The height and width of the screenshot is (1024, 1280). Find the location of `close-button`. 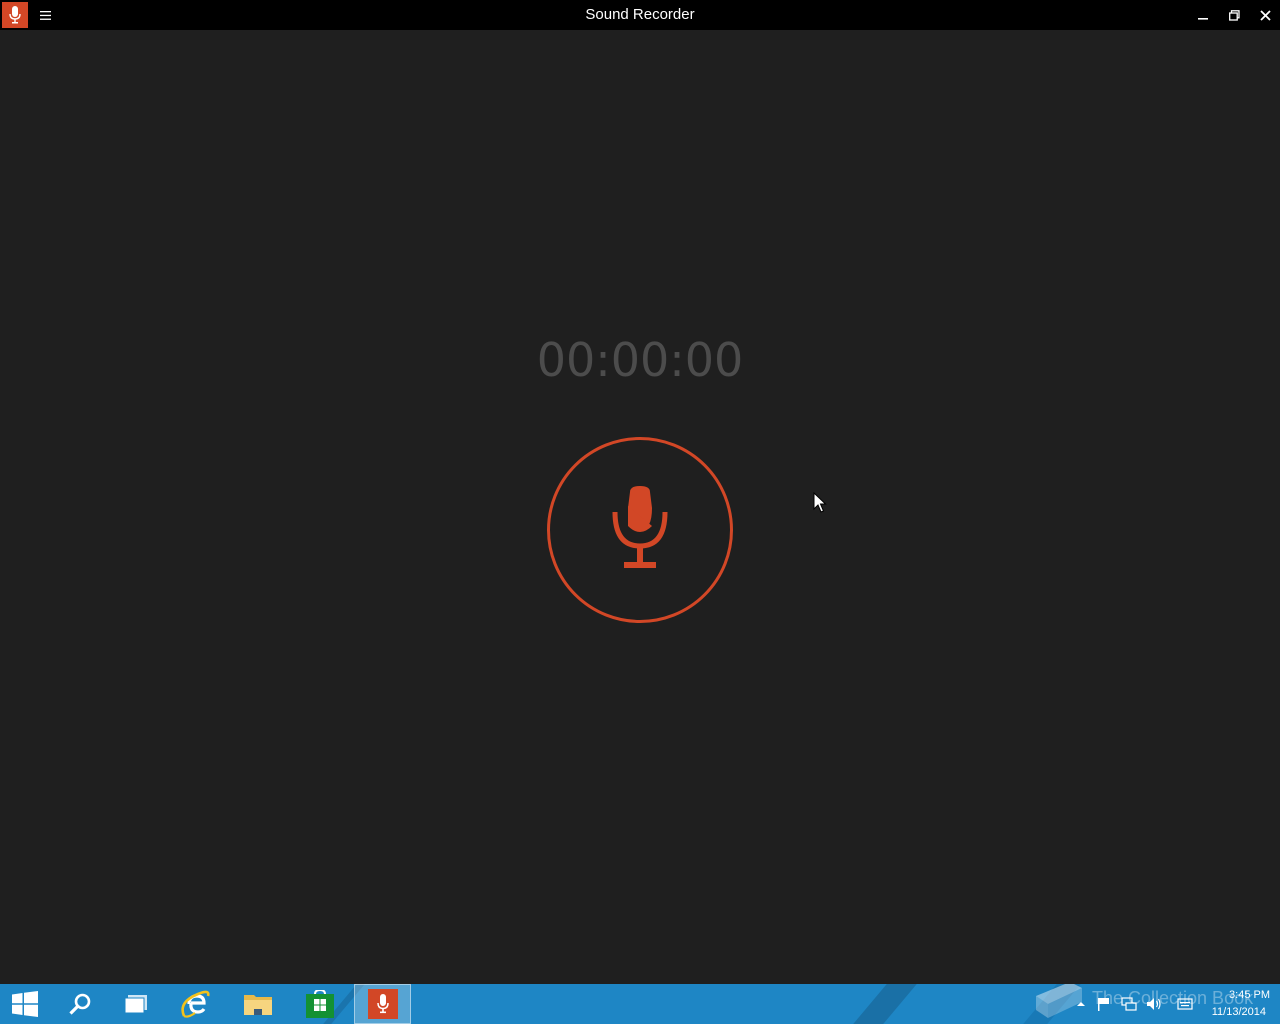

close-button is located at coordinates (1265, 15).